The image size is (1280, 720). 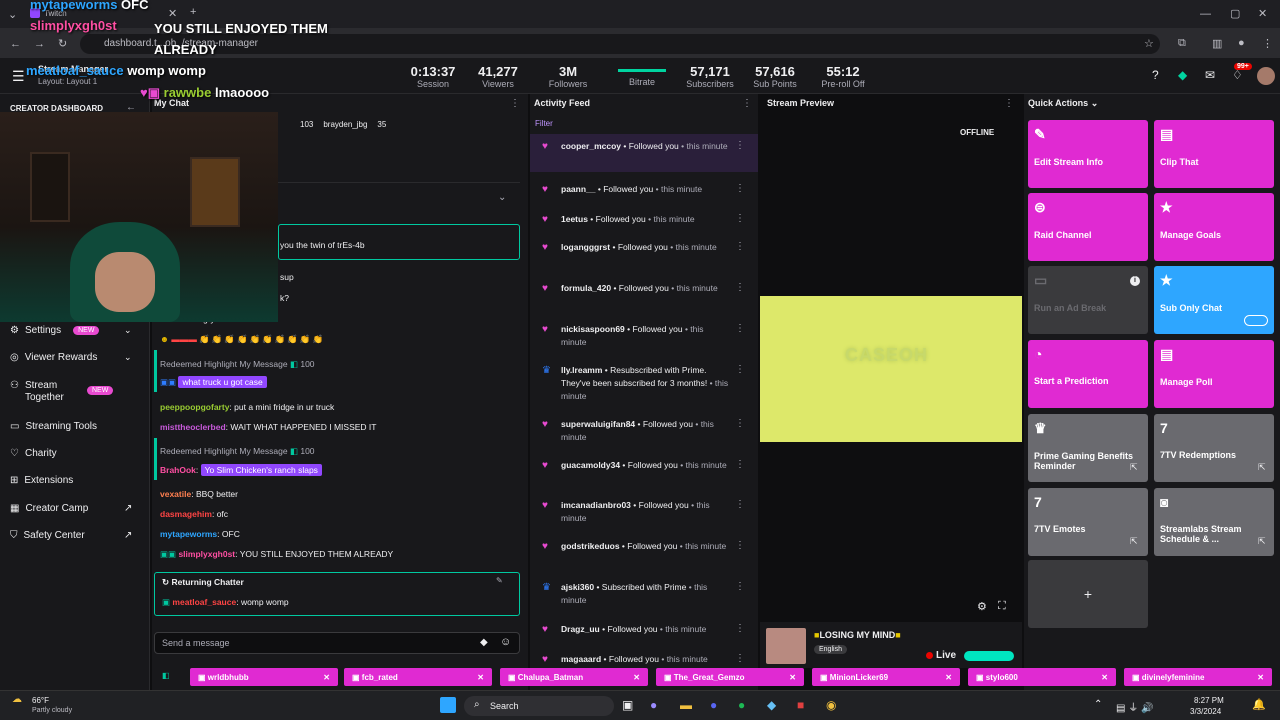 I want to click on new-tab-icon: +, so click(x=193, y=12).